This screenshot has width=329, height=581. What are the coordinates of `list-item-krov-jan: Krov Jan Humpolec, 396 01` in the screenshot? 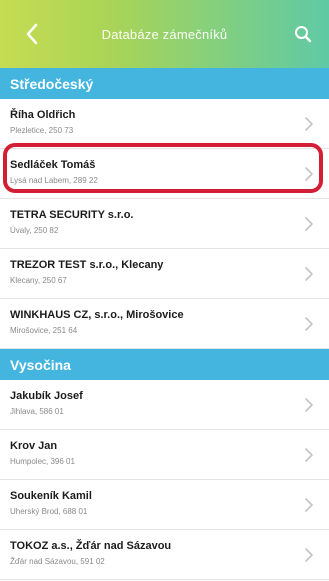 It's located at (164, 455).